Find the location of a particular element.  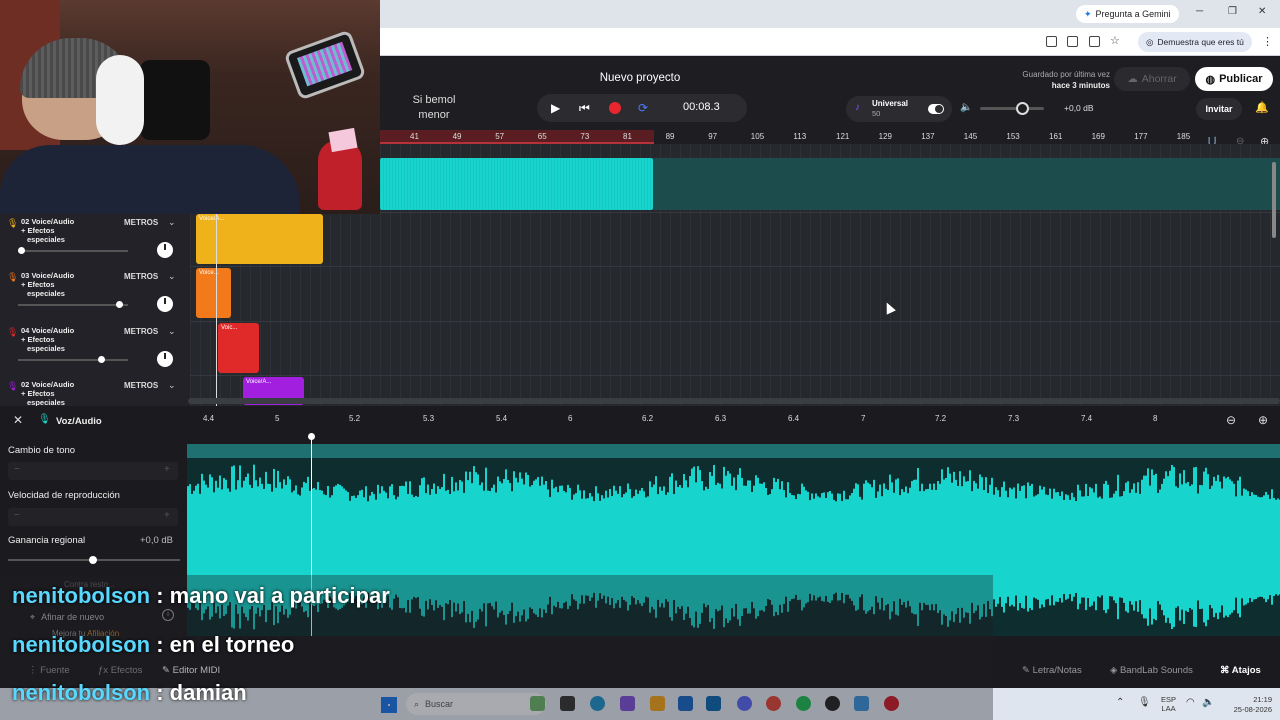

universal-metronome: ♪ Universal 50 is located at coordinates (899, 109).